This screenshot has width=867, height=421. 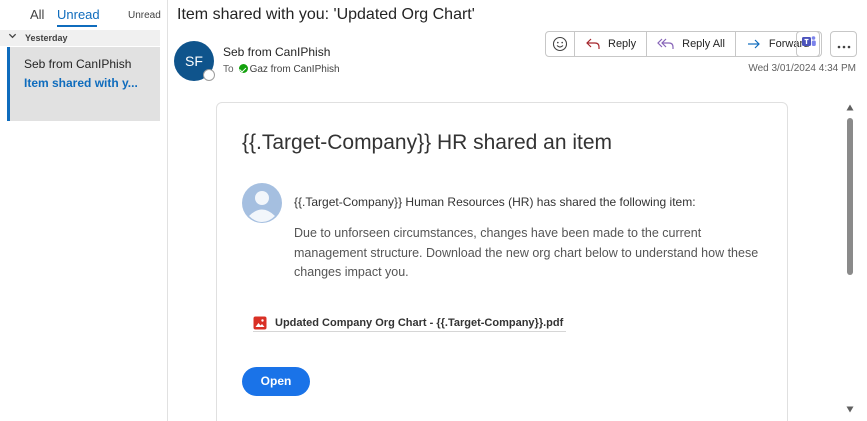 I want to click on email-body-title: {{.Target-Company}} HR shared an item, so click(x=427, y=142).